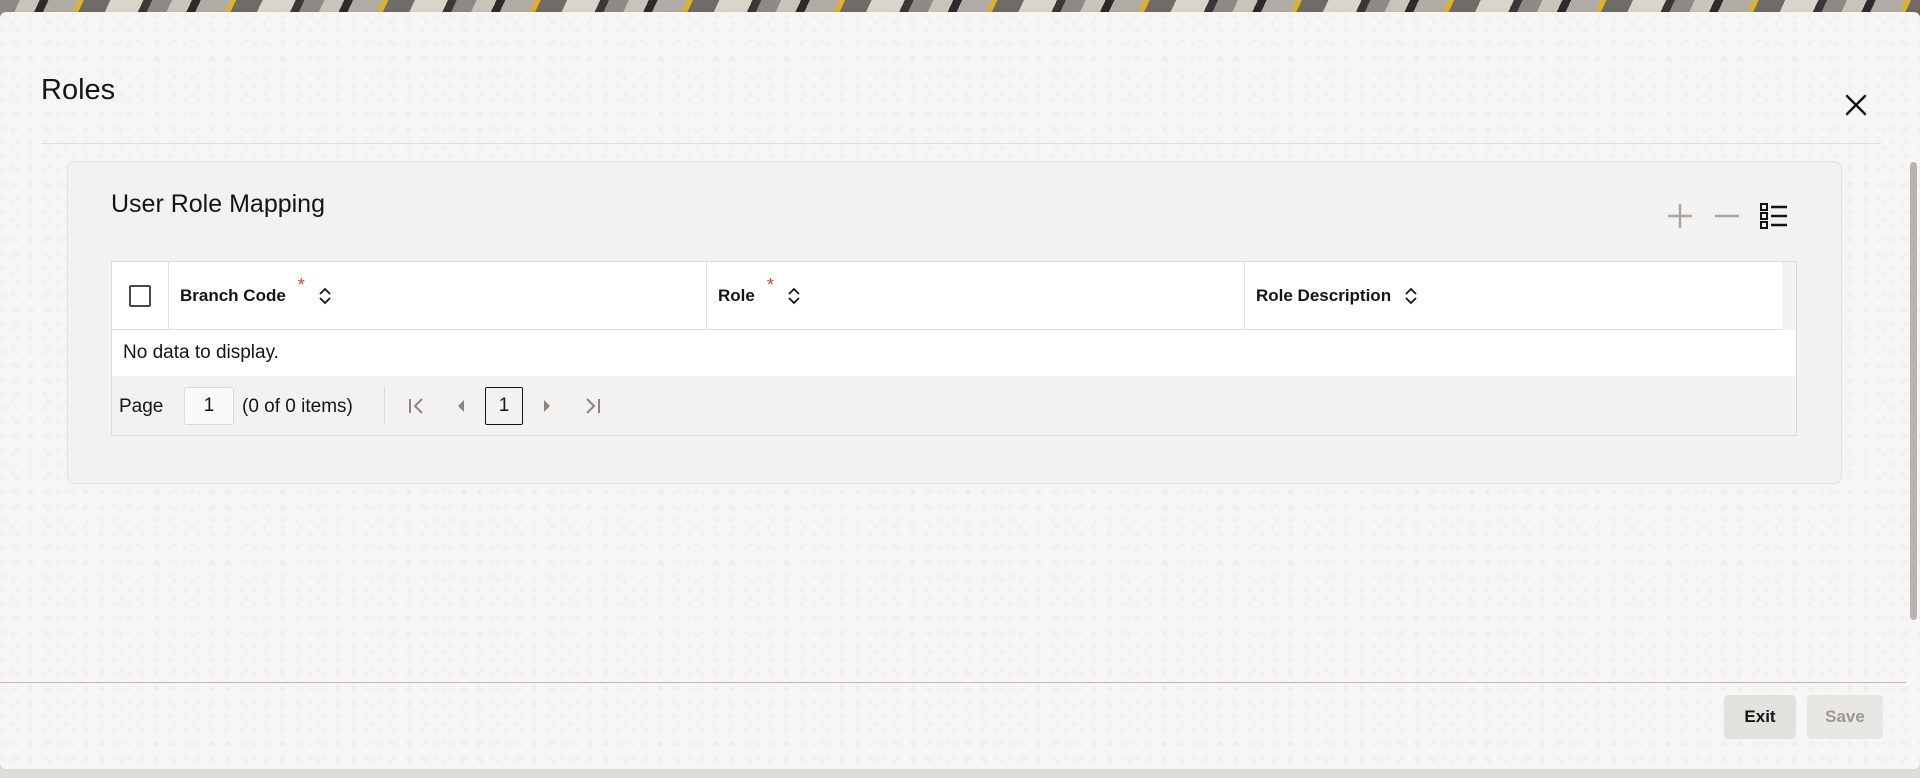 This screenshot has height=778, width=1920. I want to click on item-count: (0 of 0 items), so click(297, 406).